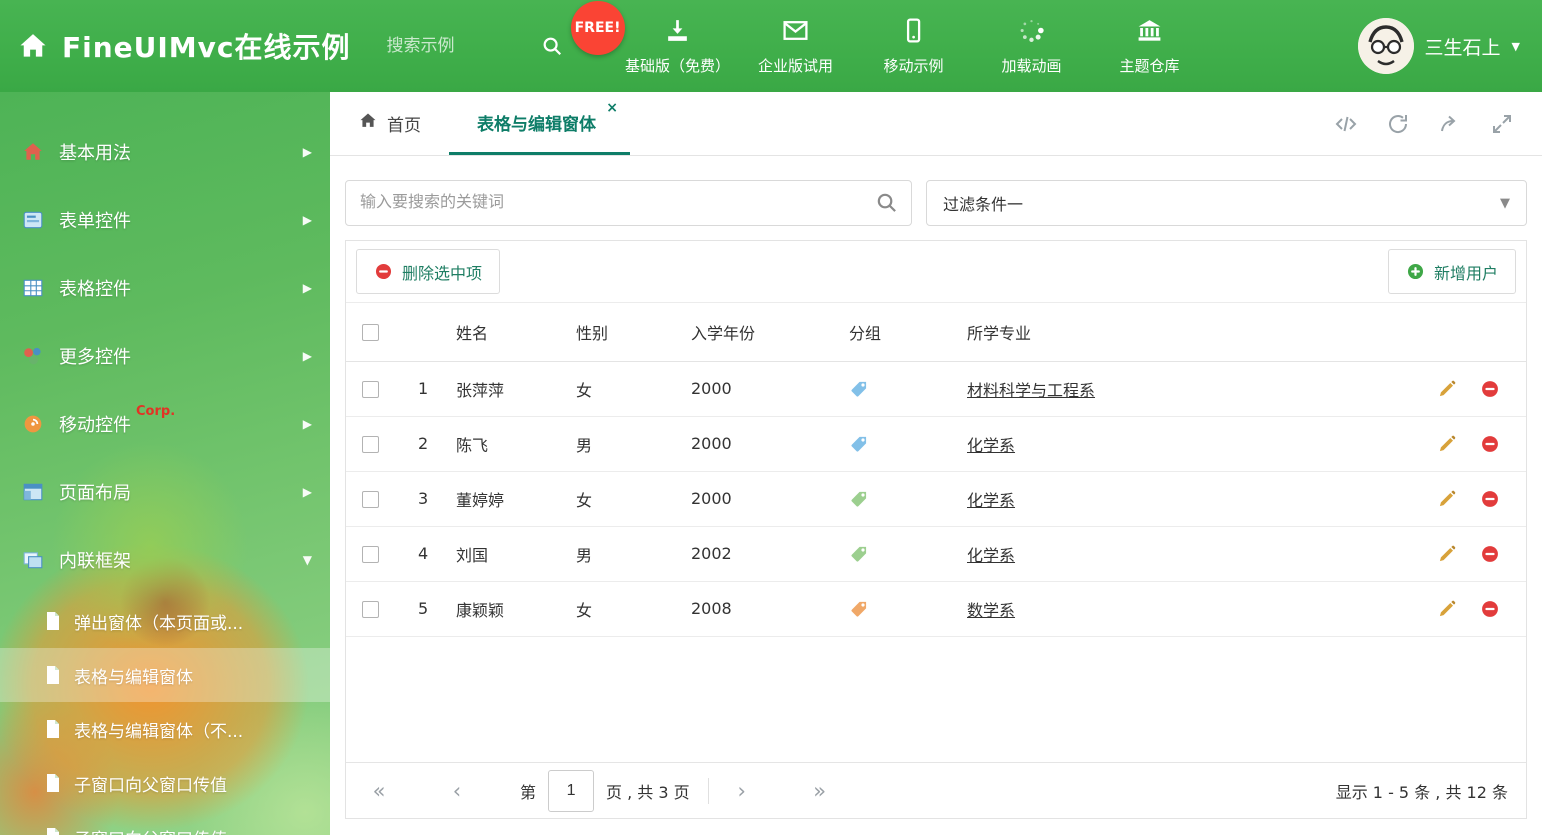 This screenshot has height=835, width=1542. Describe the element at coordinates (539, 123) in the screenshot. I see `tab-grid-edit-window: 表格与编辑窗体 ×` at that location.